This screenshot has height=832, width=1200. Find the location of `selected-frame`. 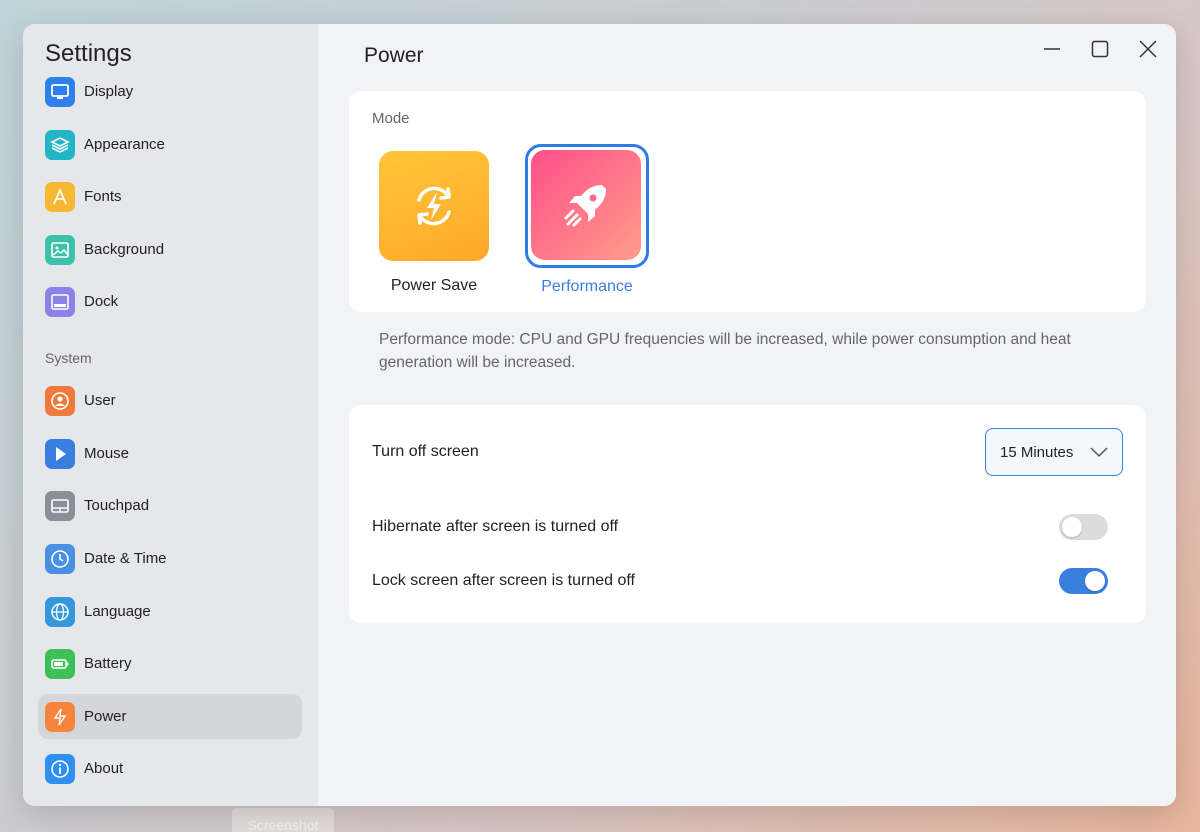

selected-frame is located at coordinates (587, 206).